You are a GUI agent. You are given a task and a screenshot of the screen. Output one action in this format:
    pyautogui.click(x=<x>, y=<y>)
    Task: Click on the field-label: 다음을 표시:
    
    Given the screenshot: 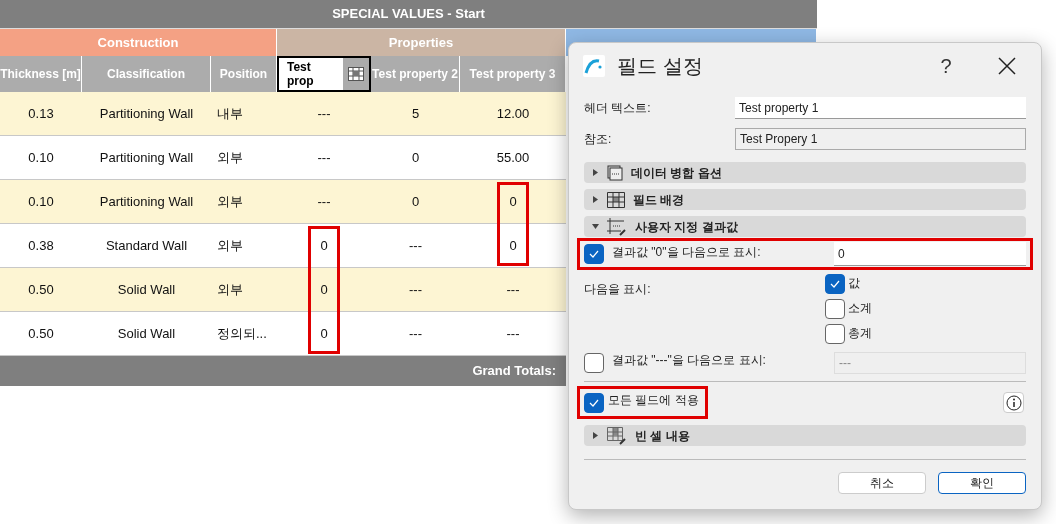 What is the action you would take?
    pyautogui.click(x=618, y=289)
    